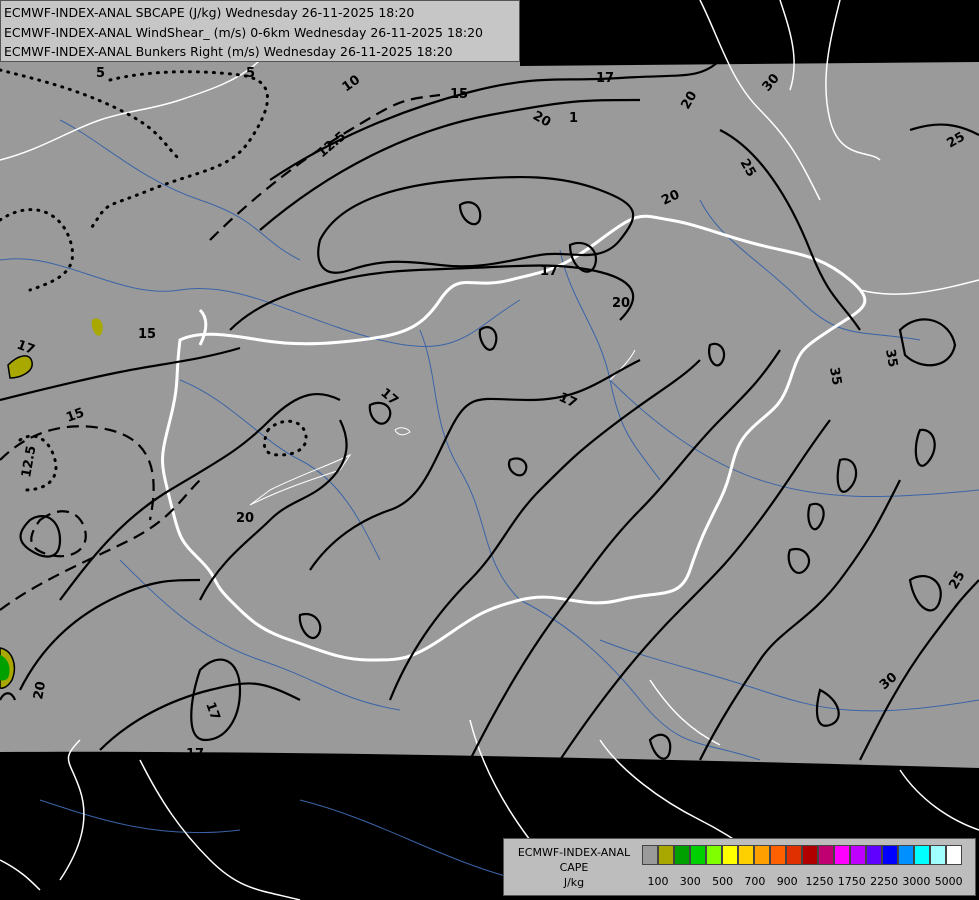  What do you see at coordinates (658, 881) in the screenshot?
I see `legend-tick-label: 100` at bounding box center [658, 881].